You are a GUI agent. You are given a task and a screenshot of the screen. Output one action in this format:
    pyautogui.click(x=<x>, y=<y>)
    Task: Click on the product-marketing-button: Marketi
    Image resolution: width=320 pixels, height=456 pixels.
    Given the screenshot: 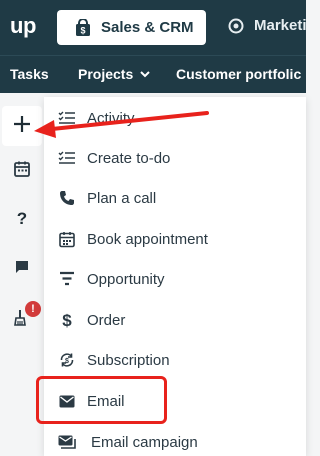 What is the action you would take?
    pyautogui.click(x=267, y=25)
    